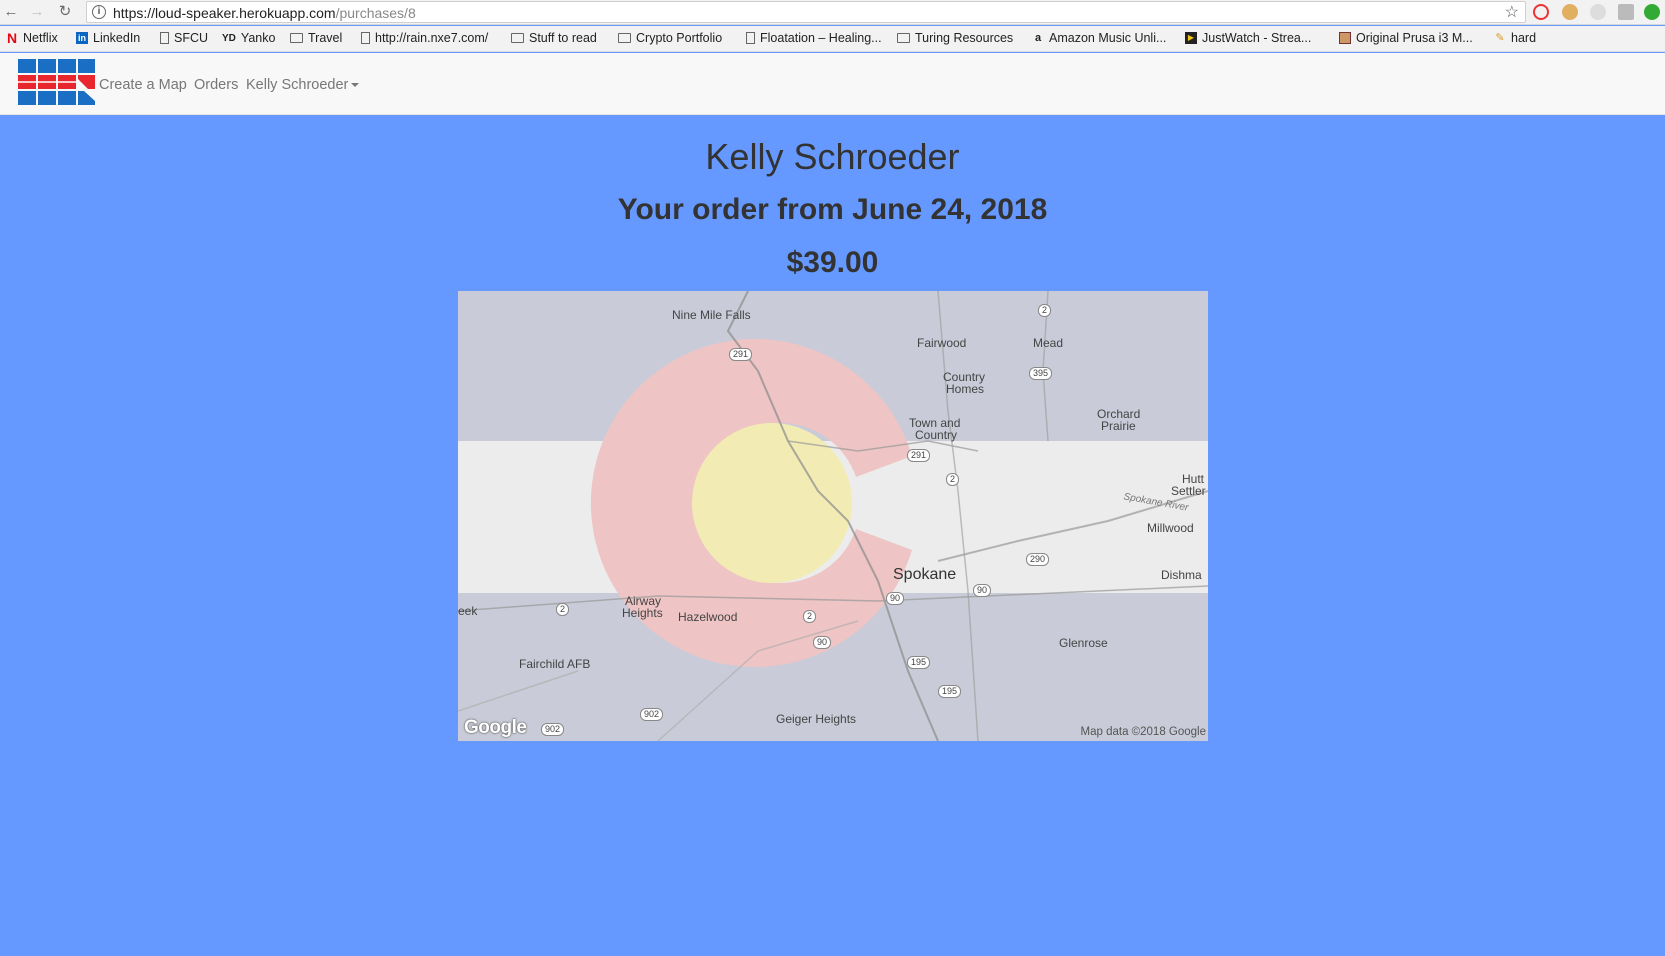  Describe the element at coordinates (1038, 38) in the screenshot. I see `amazon-icon: a` at that location.